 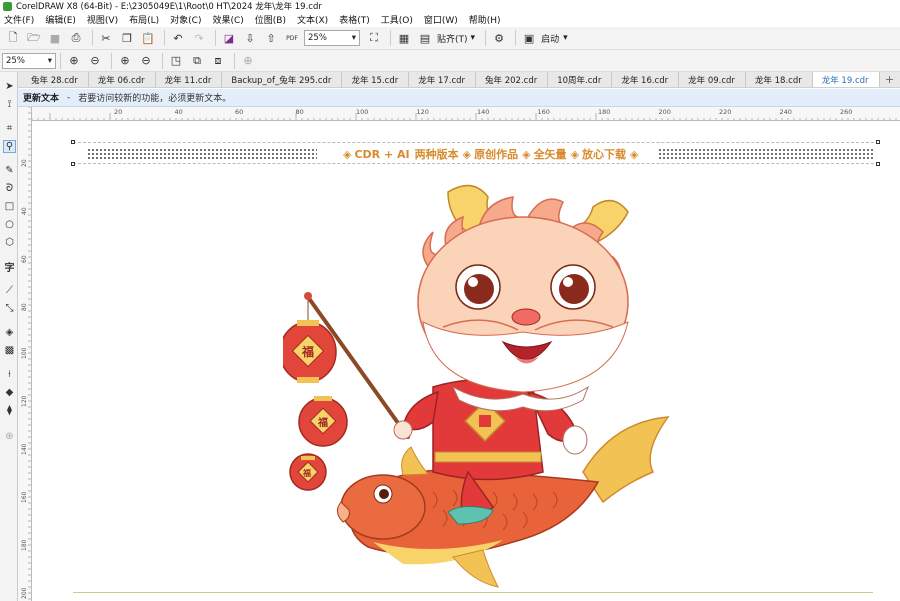 What do you see at coordinates (846, 112) in the screenshot?
I see `ruler-label: 260` at bounding box center [846, 112].